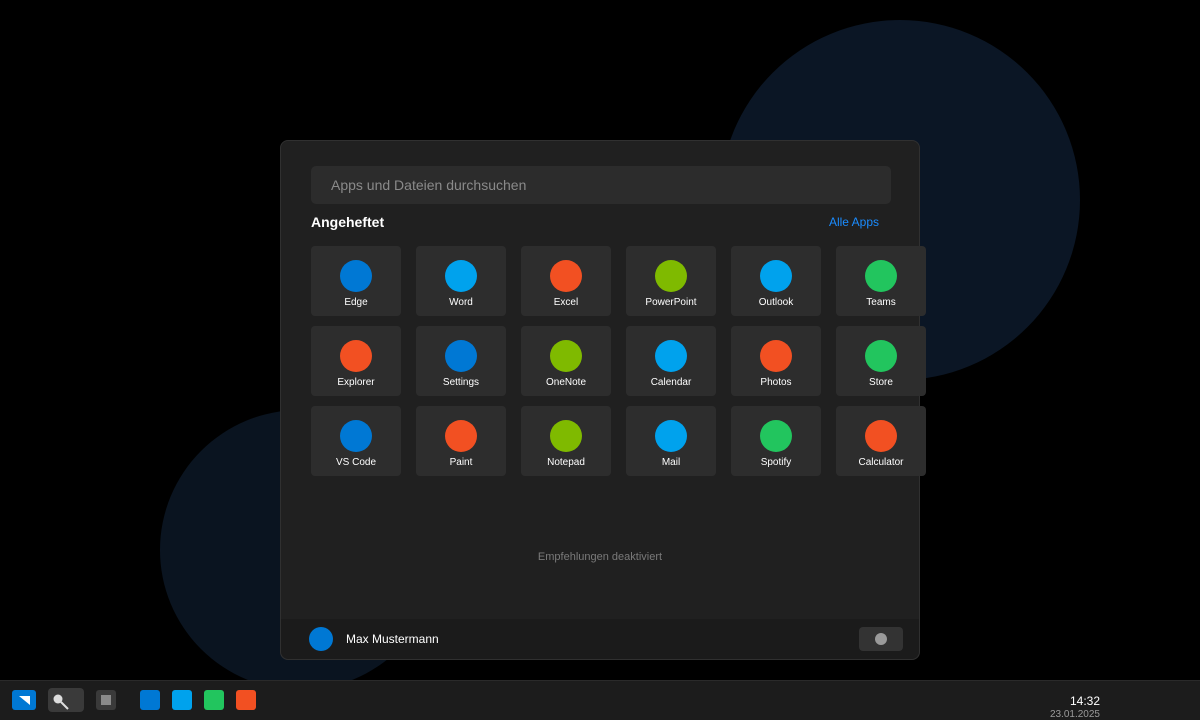  Describe the element at coordinates (356, 382) in the screenshot. I see `app-label: Explorer` at that location.